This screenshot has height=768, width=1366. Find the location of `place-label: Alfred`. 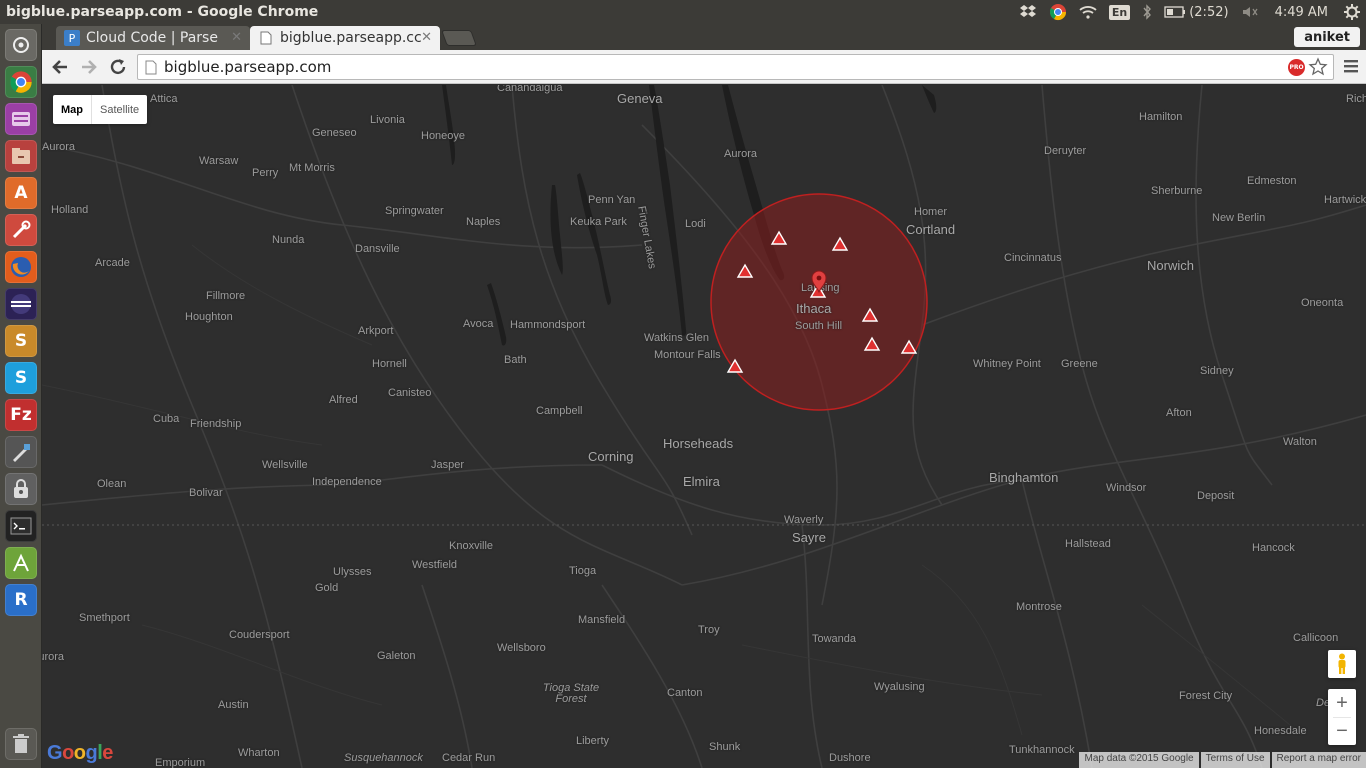

place-label: Alfred is located at coordinates (343, 400).